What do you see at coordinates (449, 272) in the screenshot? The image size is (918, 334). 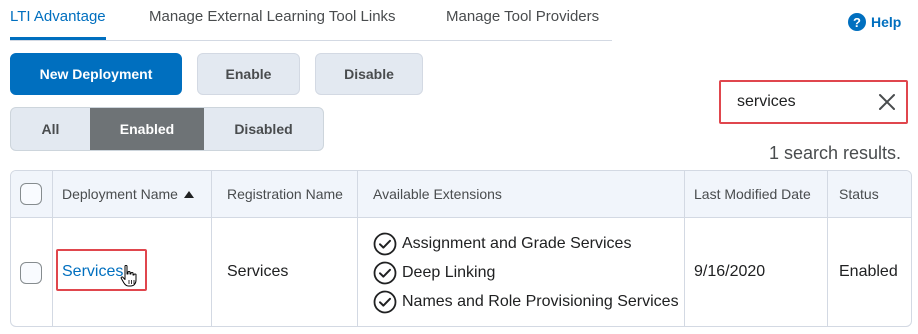 I see `extension-label: Deep Linking` at bounding box center [449, 272].